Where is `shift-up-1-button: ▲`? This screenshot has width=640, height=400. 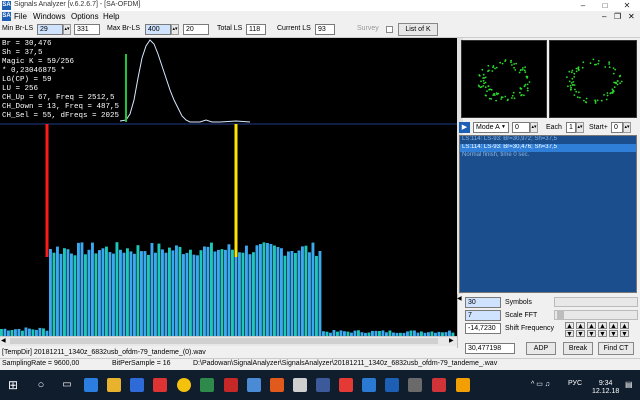
shift-up-1-button: ▲ is located at coordinates (569, 326).